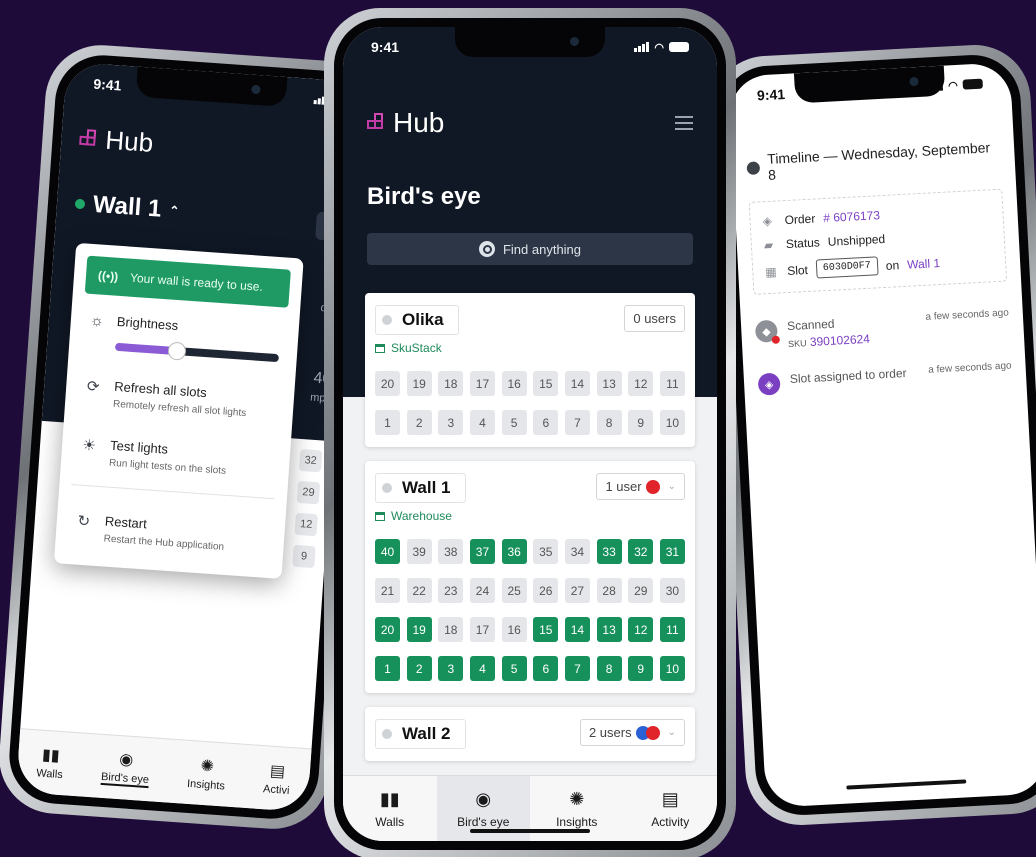  Describe the element at coordinates (577, 590) in the screenshot. I see `slot: 27` at that location.